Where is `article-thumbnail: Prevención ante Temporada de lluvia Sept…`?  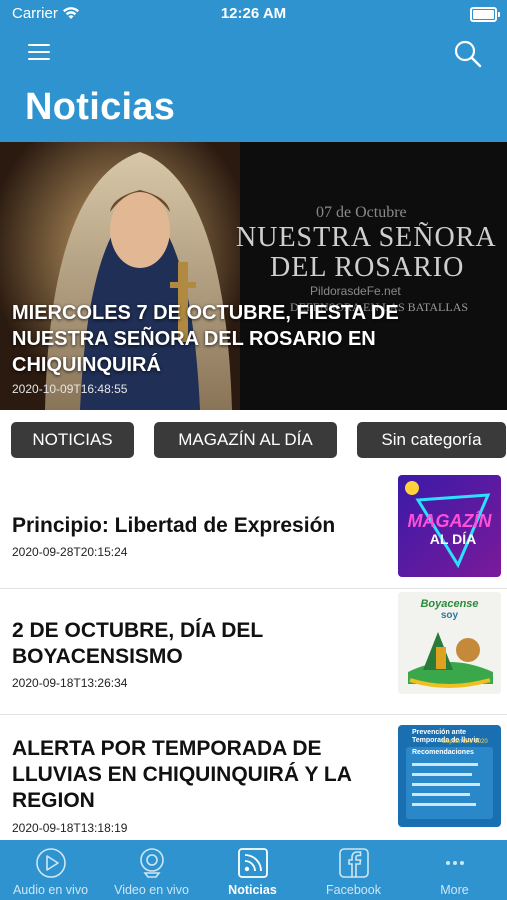 article-thumbnail: Prevención ante Temporada de lluvia Sept… is located at coordinates (449, 776).